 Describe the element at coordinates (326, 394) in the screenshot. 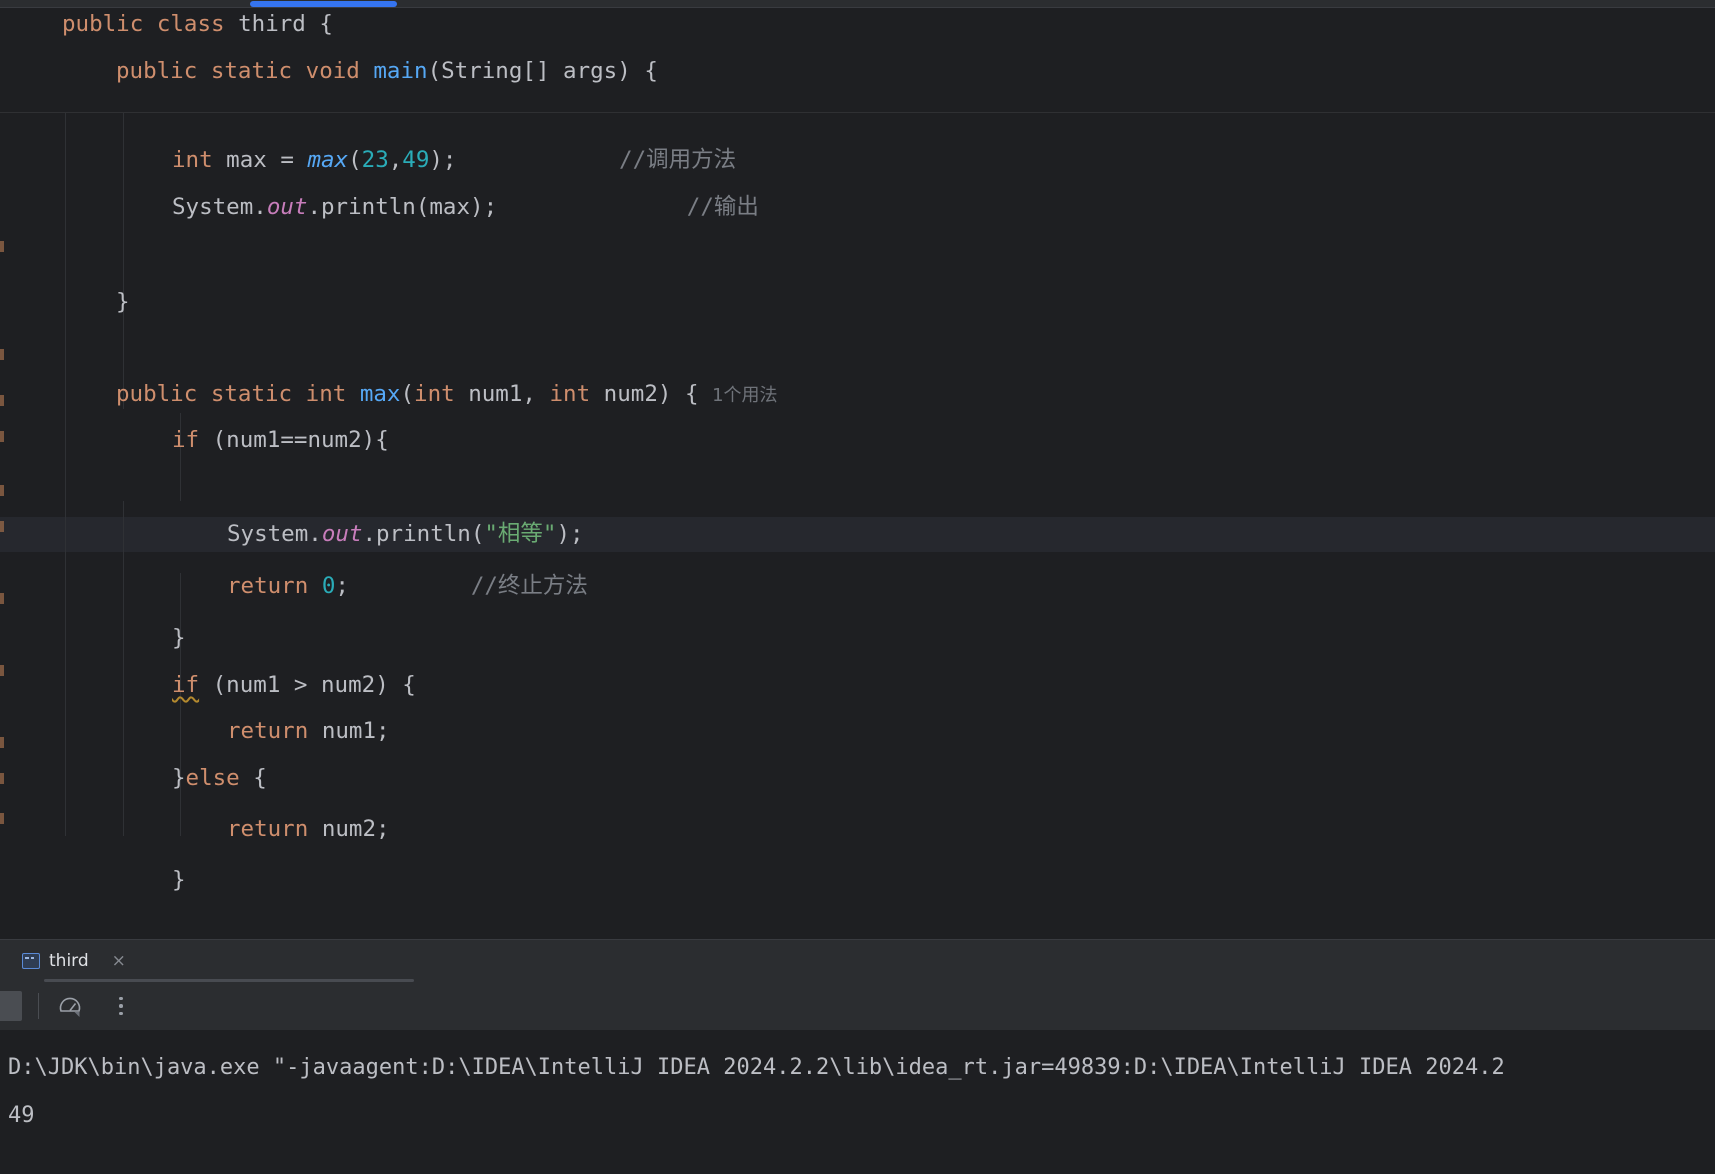

I see `kw-int-ret: int` at that location.